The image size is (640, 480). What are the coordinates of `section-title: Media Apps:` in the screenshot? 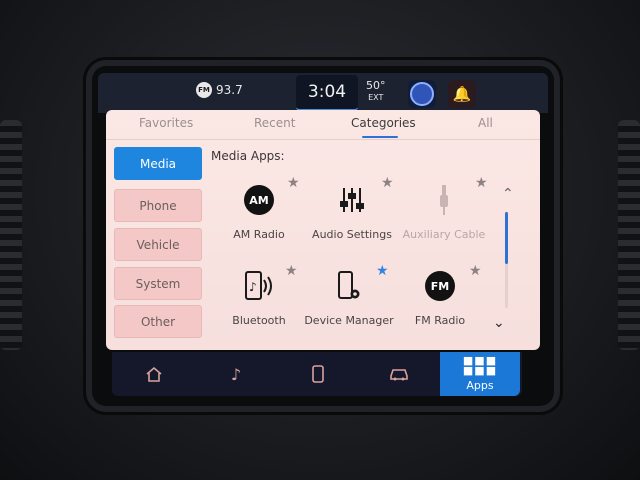 It's located at (248, 156).